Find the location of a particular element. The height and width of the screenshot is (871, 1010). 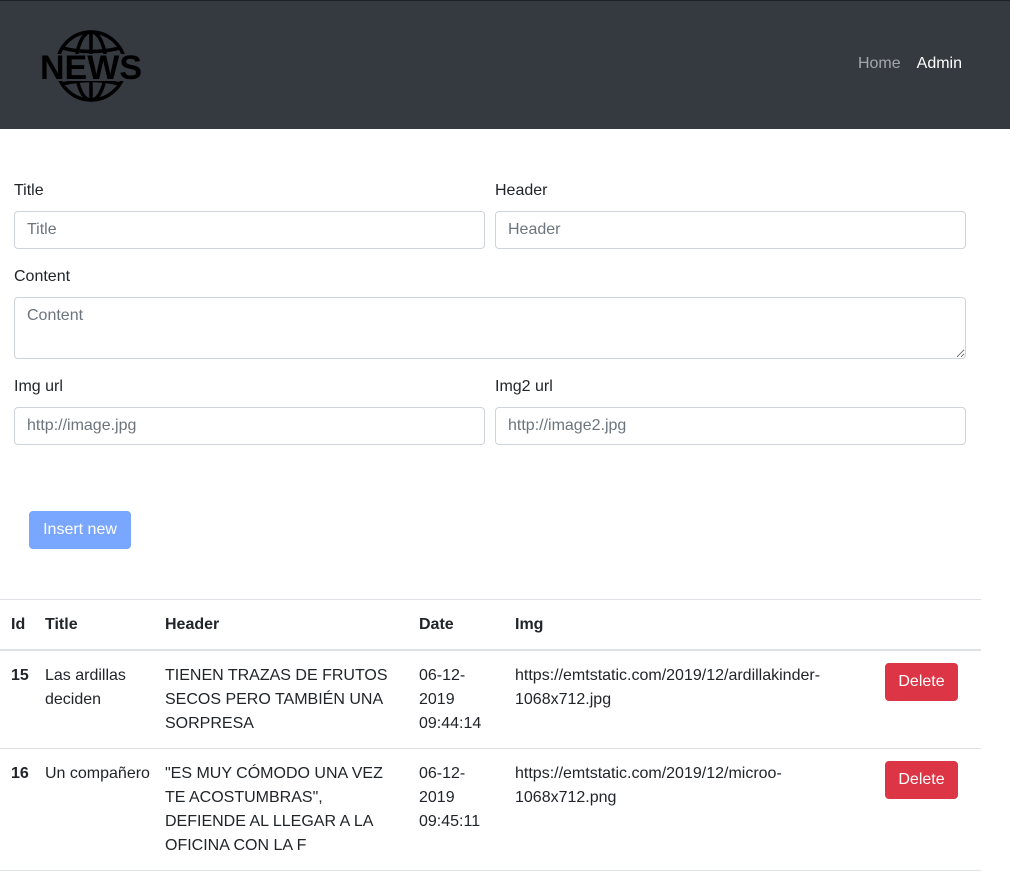

img2-url-label: Img2 url is located at coordinates (524, 386).